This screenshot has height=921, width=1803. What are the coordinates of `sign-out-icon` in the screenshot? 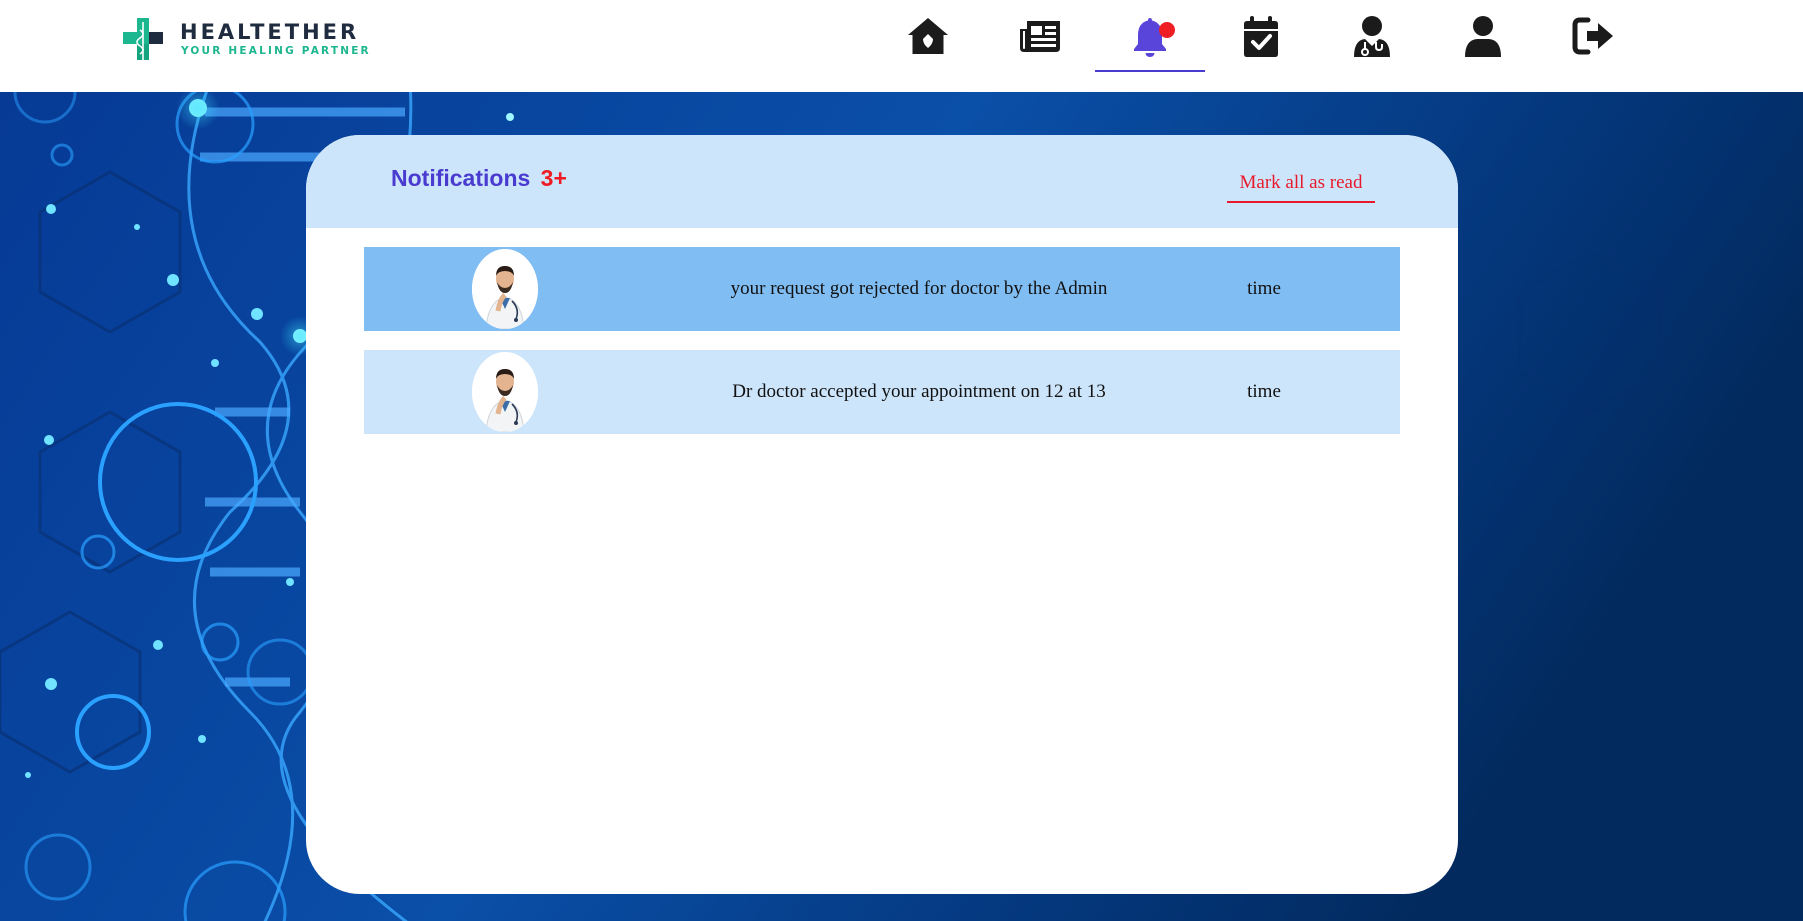 It's located at (1592, 36).